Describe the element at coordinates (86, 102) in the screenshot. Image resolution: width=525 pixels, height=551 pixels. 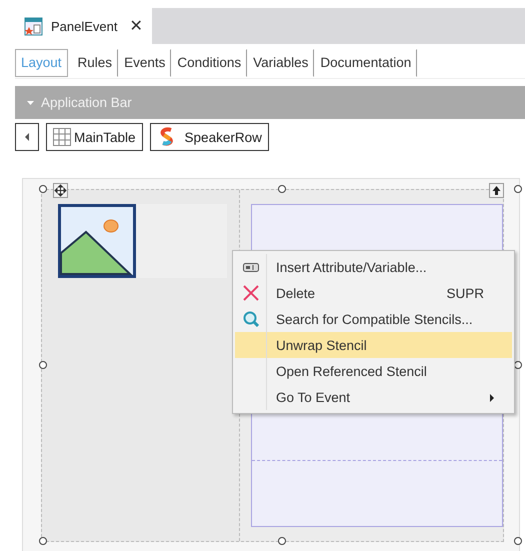
I see `application-bar-title: Application Bar` at that location.